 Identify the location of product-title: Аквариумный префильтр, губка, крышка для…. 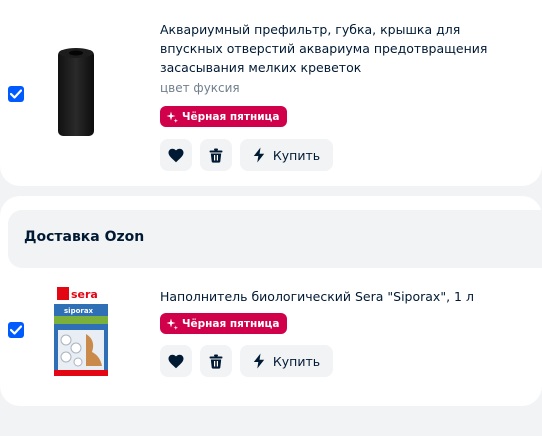
(340, 48).